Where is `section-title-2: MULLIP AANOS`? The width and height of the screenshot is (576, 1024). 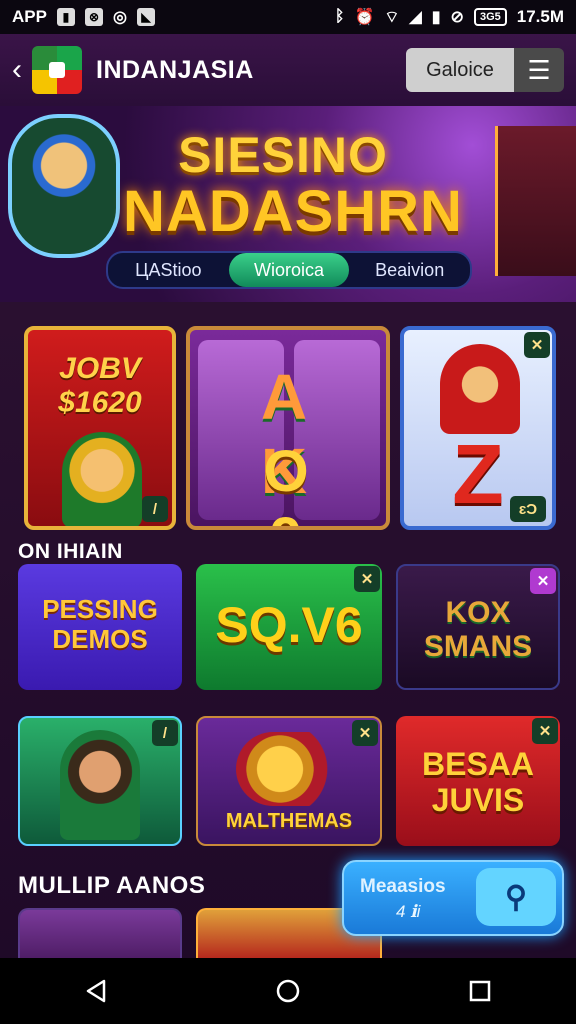 section-title-2: MULLIP AANOS is located at coordinates (112, 885).